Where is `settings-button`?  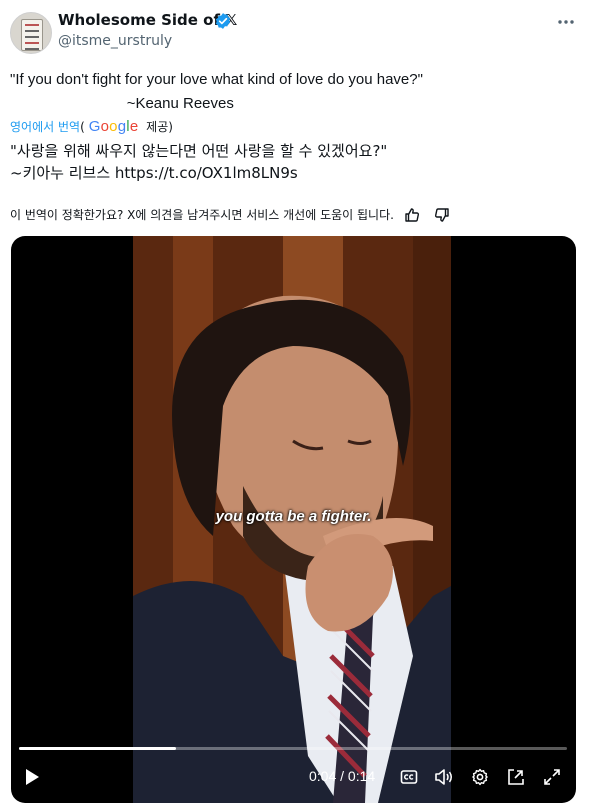
settings-button is located at coordinates (480, 777).